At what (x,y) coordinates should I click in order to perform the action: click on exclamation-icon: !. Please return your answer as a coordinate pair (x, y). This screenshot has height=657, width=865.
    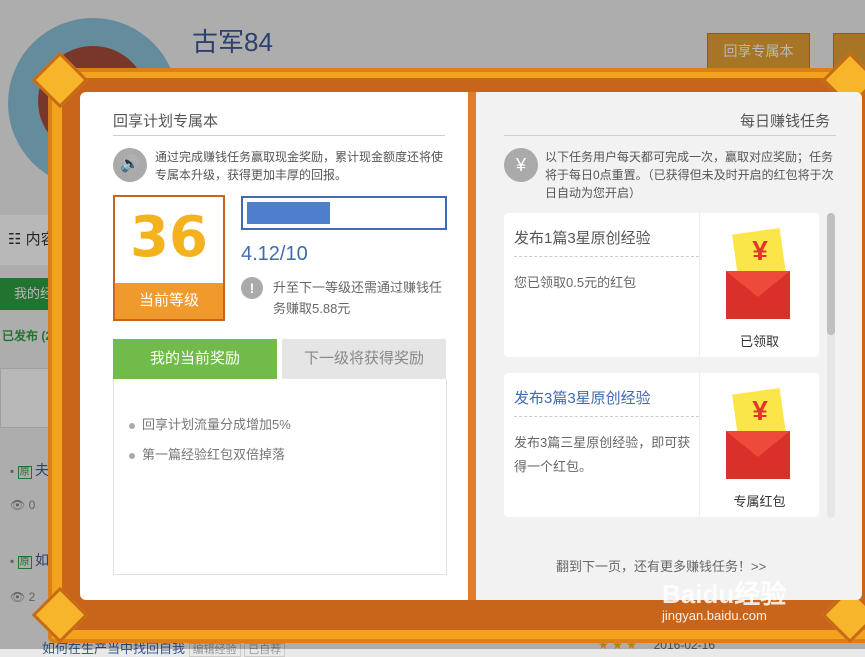
    Looking at the image, I should click on (252, 288).